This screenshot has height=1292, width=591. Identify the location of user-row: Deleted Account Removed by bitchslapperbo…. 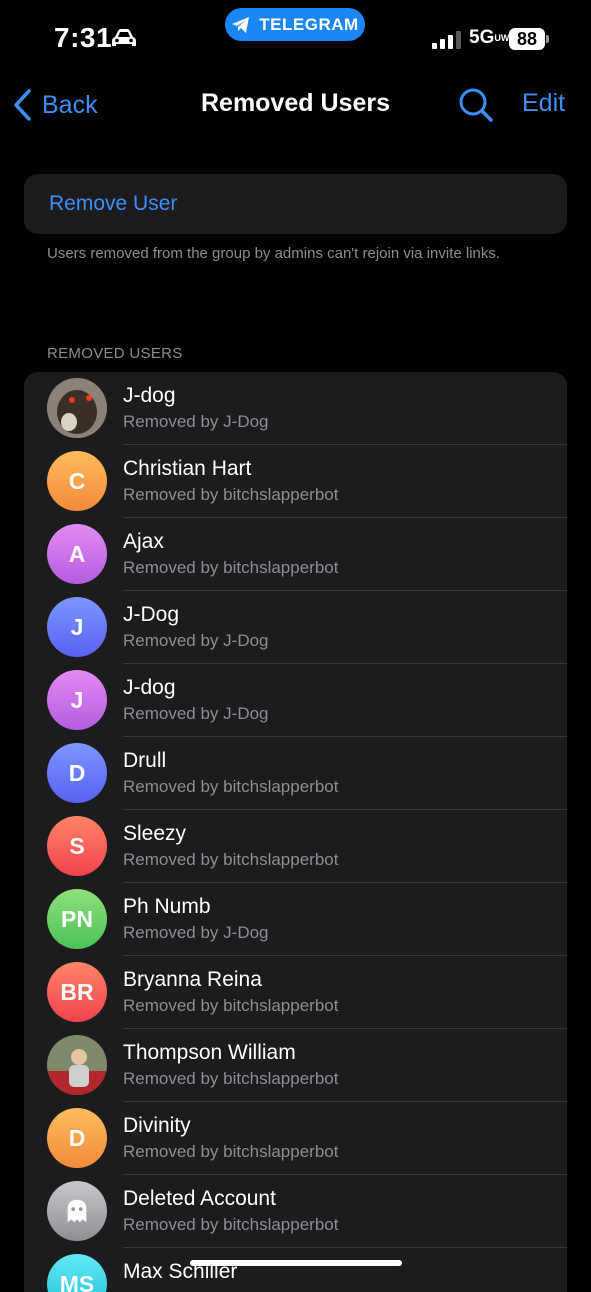
(295, 1211).